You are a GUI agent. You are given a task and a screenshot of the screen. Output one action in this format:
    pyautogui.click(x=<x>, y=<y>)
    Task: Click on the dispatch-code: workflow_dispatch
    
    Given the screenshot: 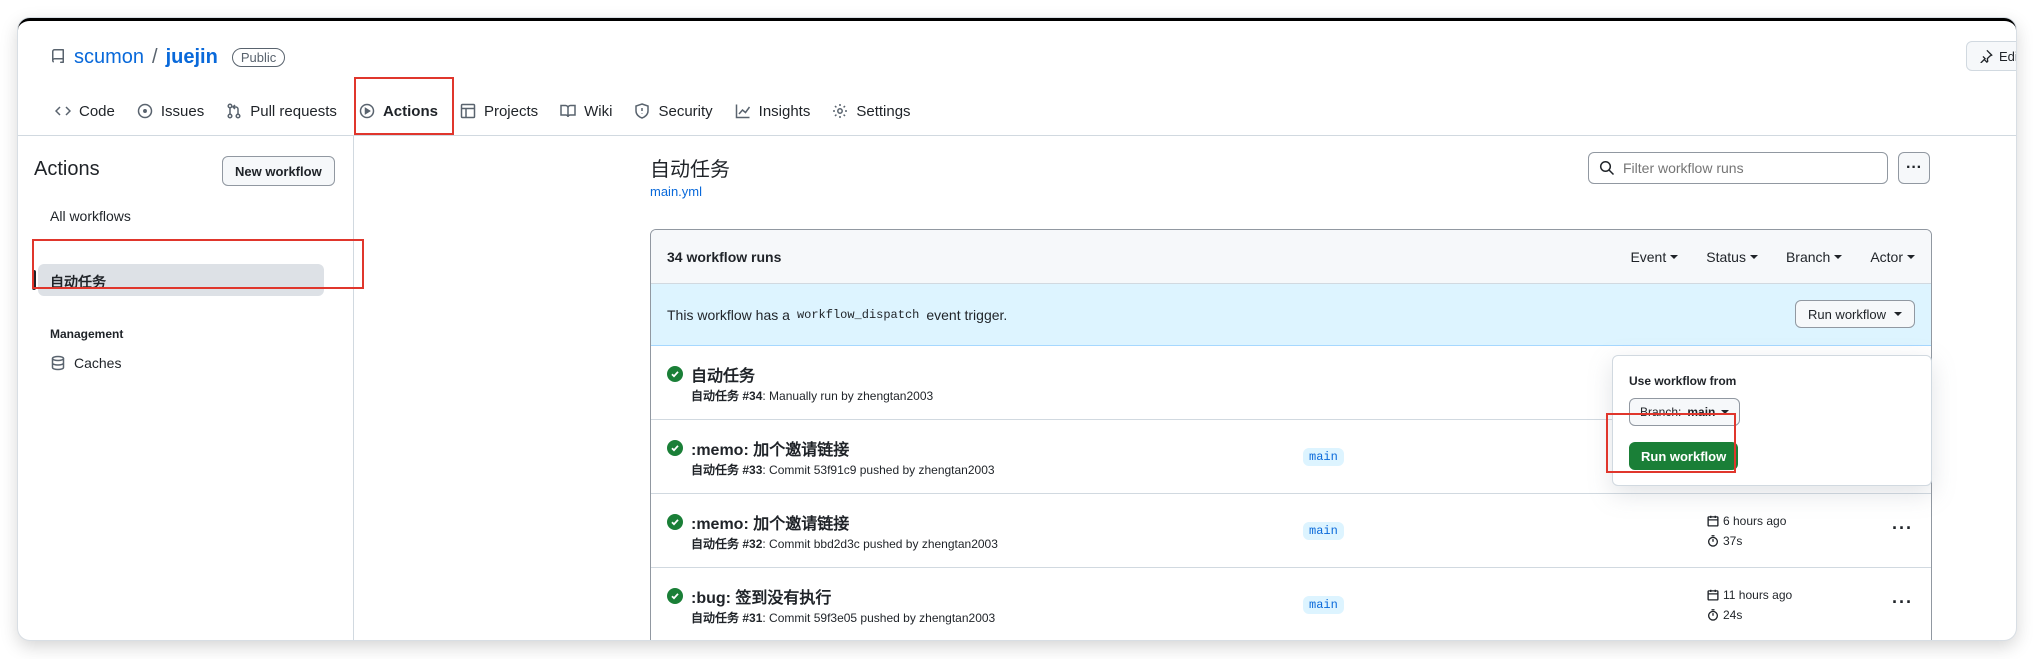 What is the action you would take?
    pyautogui.click(x=858, y=314)
    